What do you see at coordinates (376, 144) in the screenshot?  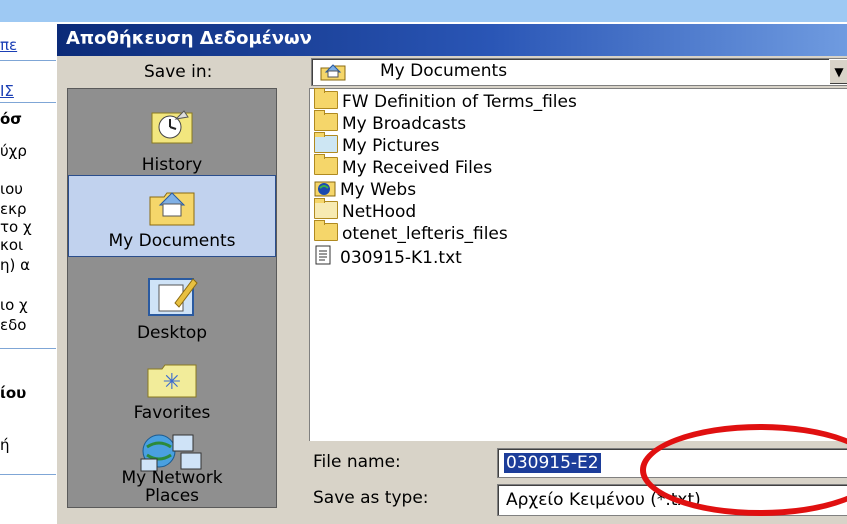 I see `list-item: My Pictures` at bounding box center [376, 144].